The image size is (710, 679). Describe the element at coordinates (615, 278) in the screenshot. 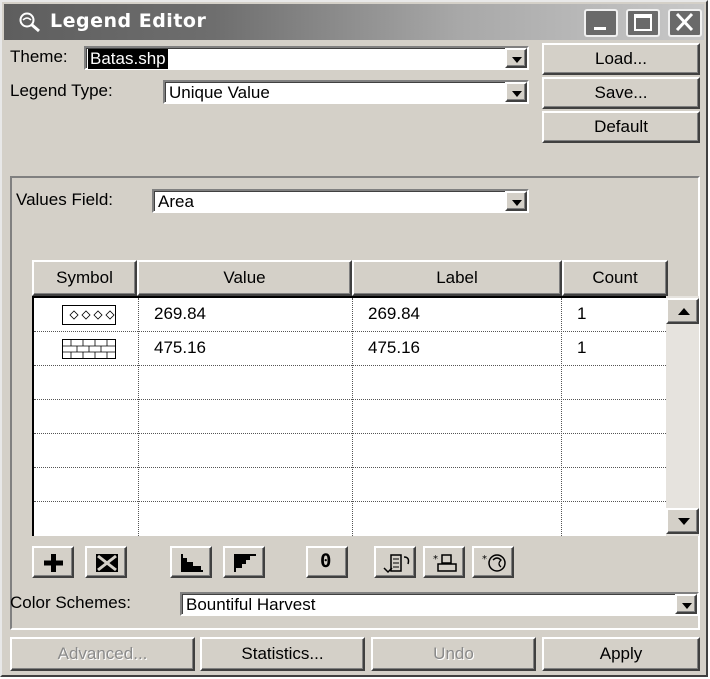

I see `column-header-count: Count` at that location.